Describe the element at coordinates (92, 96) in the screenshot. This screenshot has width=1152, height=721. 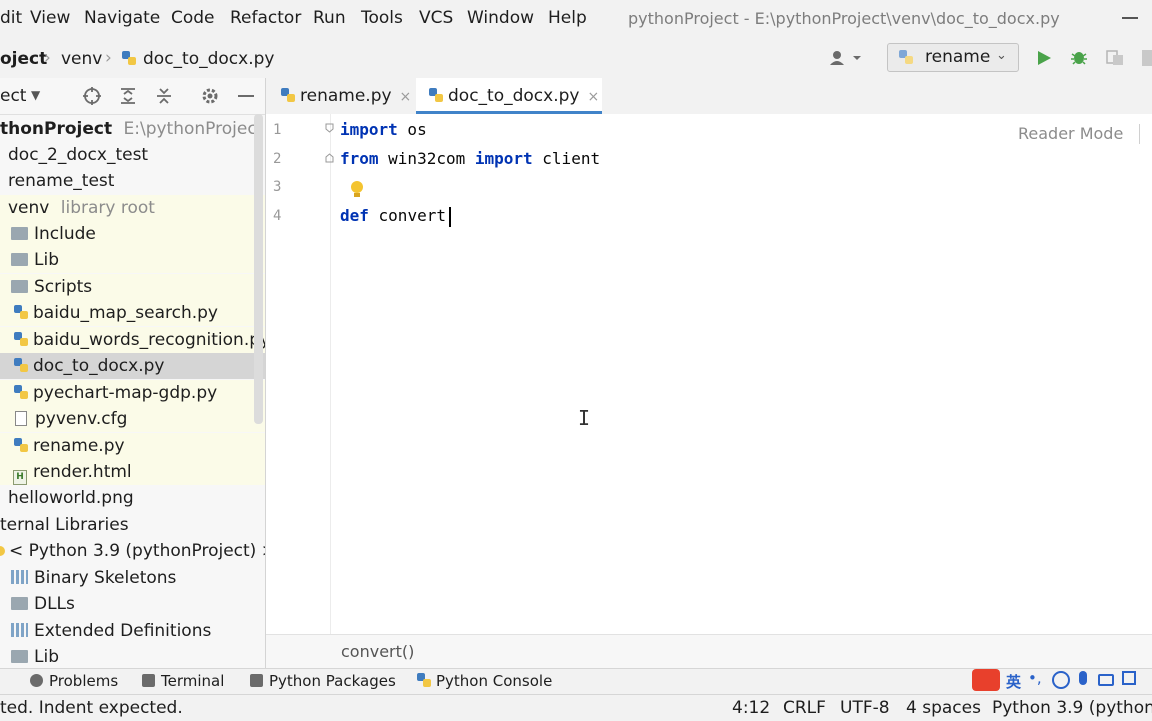
I see `locate-icon` at that location.